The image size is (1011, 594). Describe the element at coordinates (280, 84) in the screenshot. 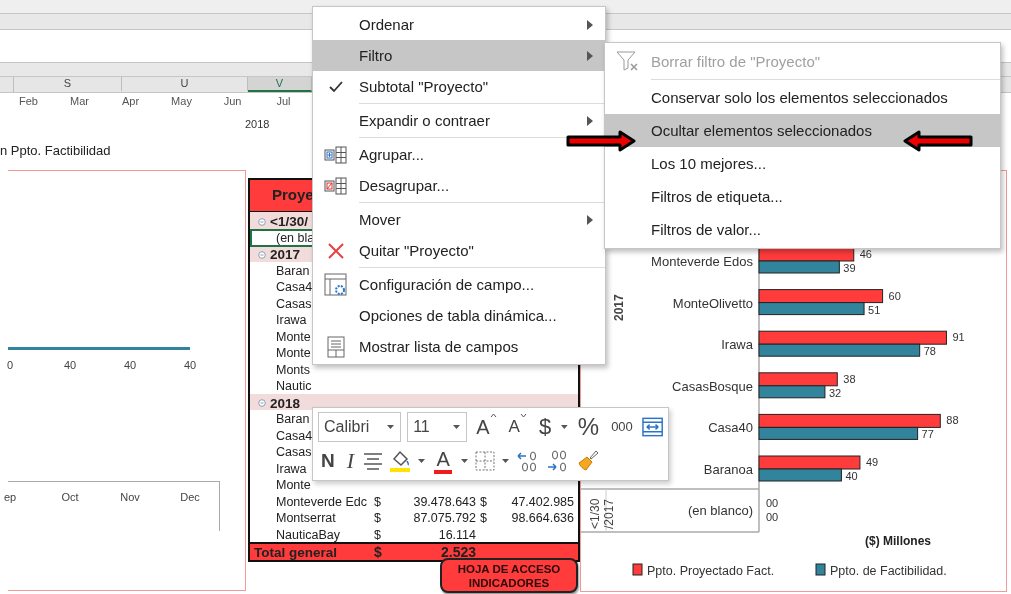

I see `column-header: V` at that location.